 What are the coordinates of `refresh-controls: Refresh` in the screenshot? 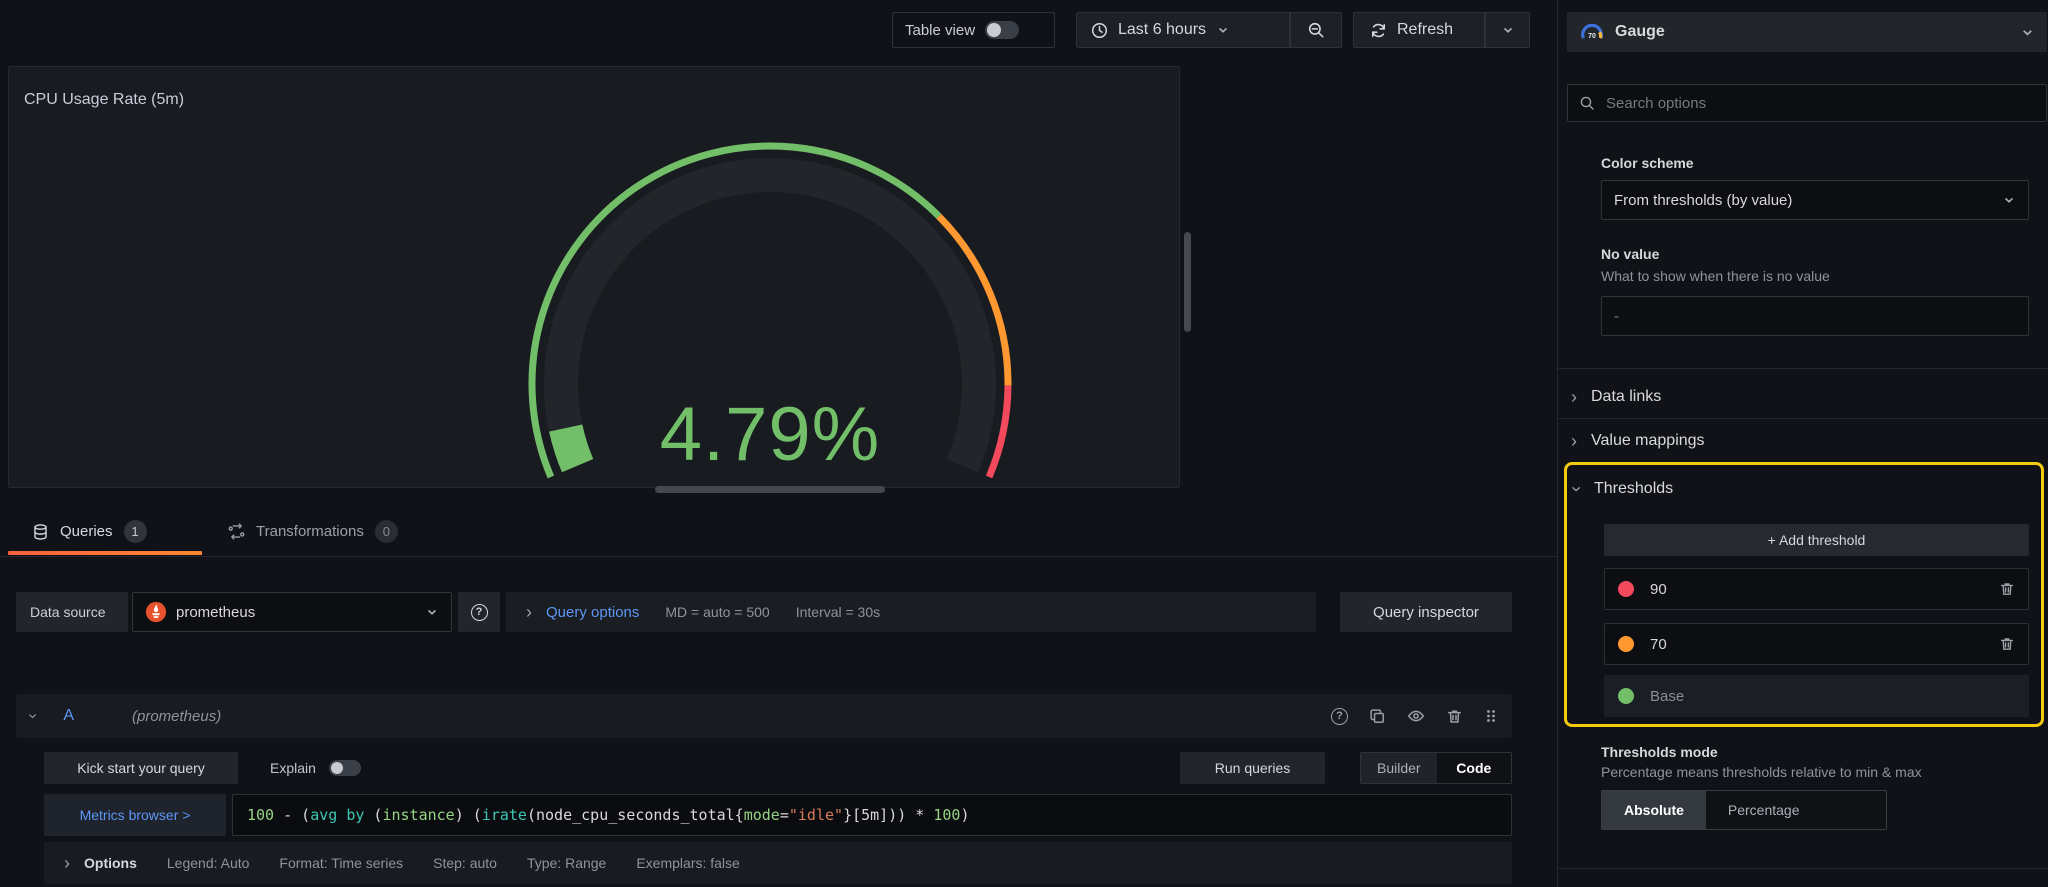 It's located at (1441, 30).